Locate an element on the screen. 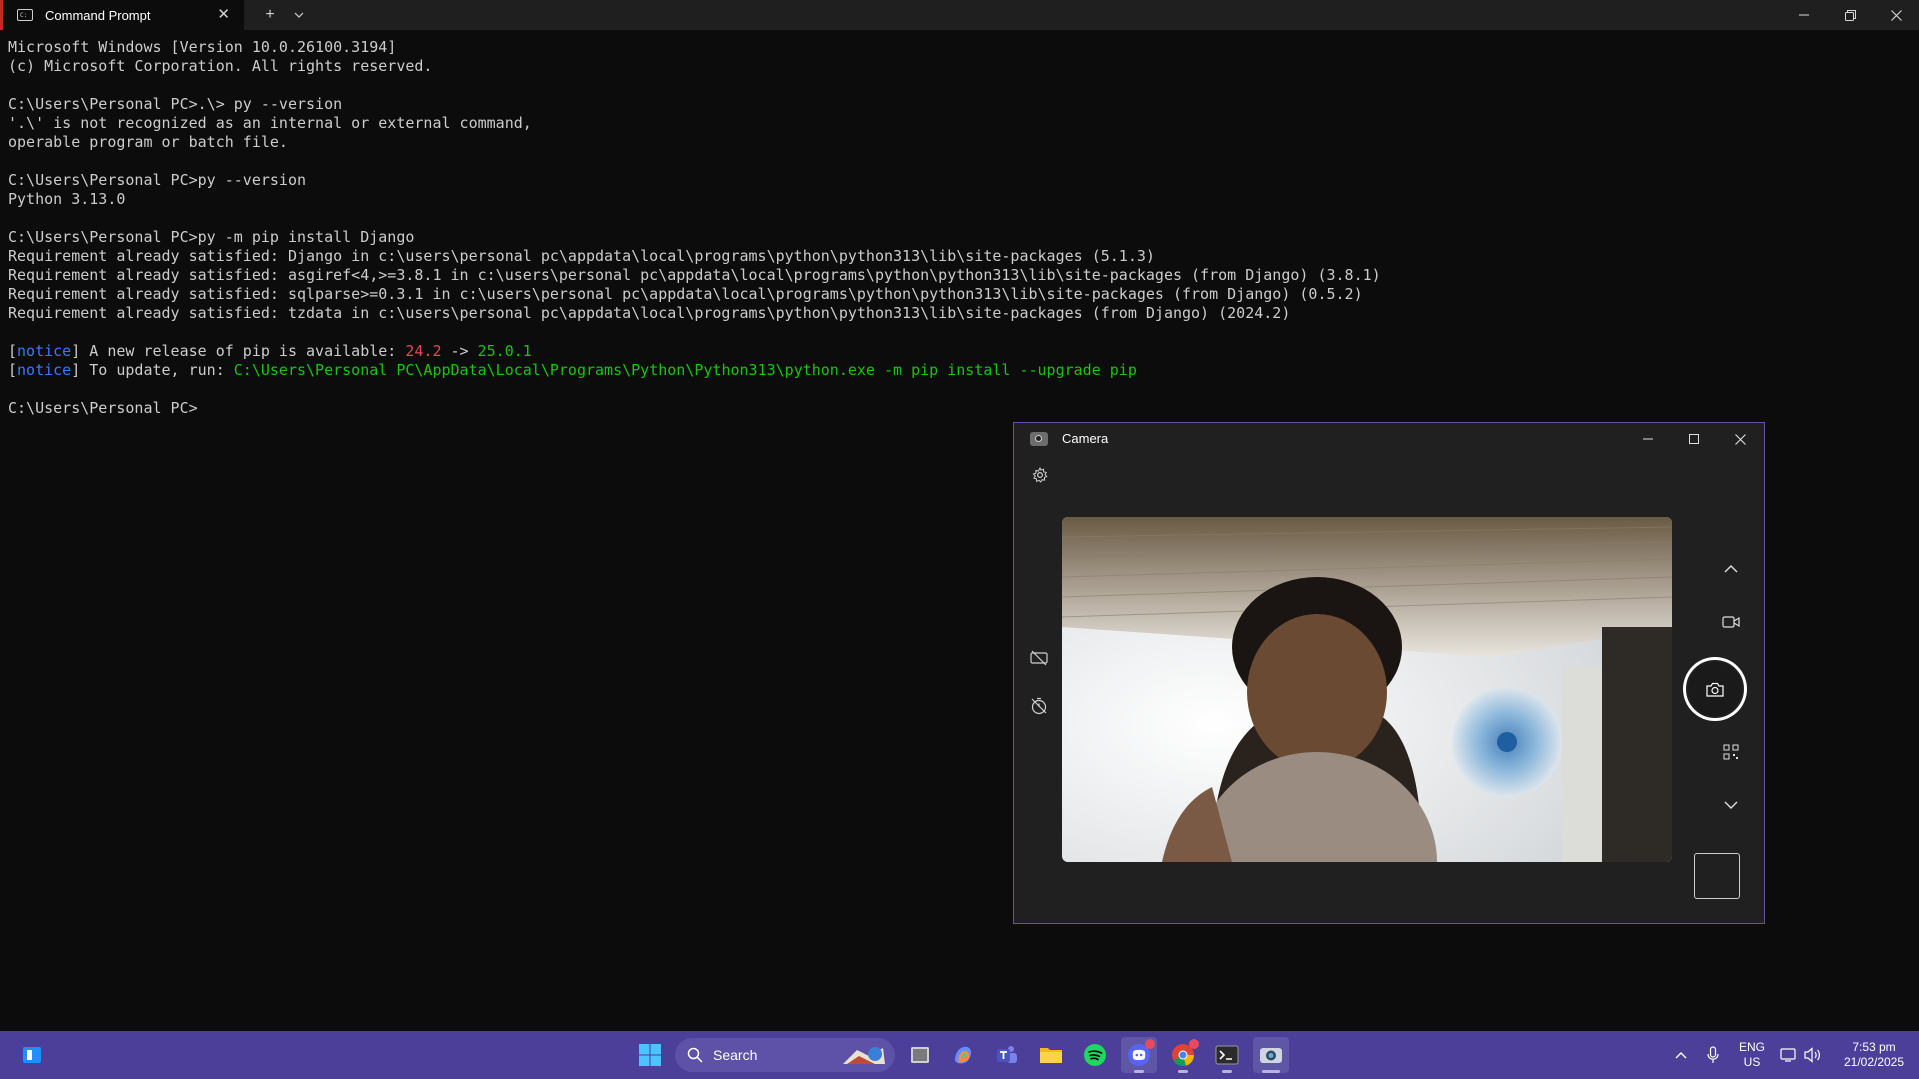  qr-code-mode-button is located at coordinates (1731, 752).